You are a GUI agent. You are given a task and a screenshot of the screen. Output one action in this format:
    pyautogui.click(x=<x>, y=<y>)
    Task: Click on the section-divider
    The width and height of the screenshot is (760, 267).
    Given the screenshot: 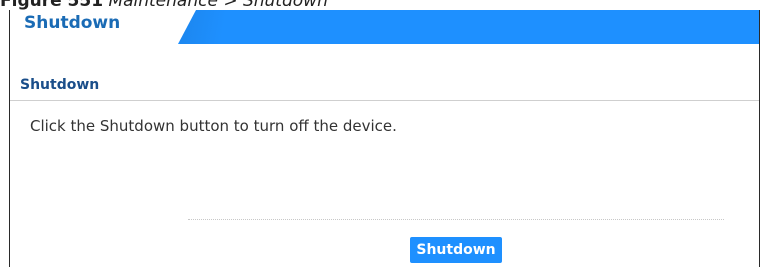 What is the action you would take?
    pyautogui.click(x=384, y=100)
    